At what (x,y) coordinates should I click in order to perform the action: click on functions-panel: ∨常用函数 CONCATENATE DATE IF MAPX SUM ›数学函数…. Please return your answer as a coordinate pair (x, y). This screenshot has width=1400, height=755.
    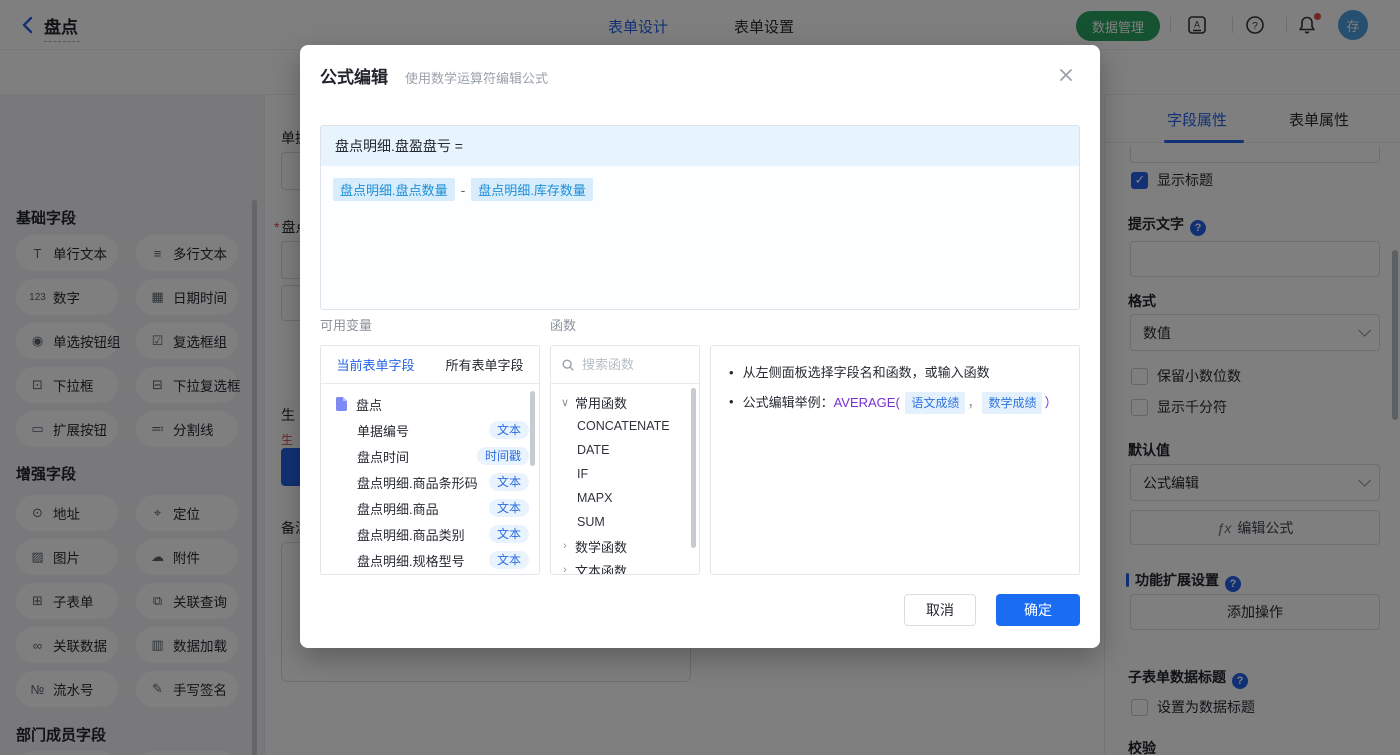
    Looking at the image, I should click on (625, 460).